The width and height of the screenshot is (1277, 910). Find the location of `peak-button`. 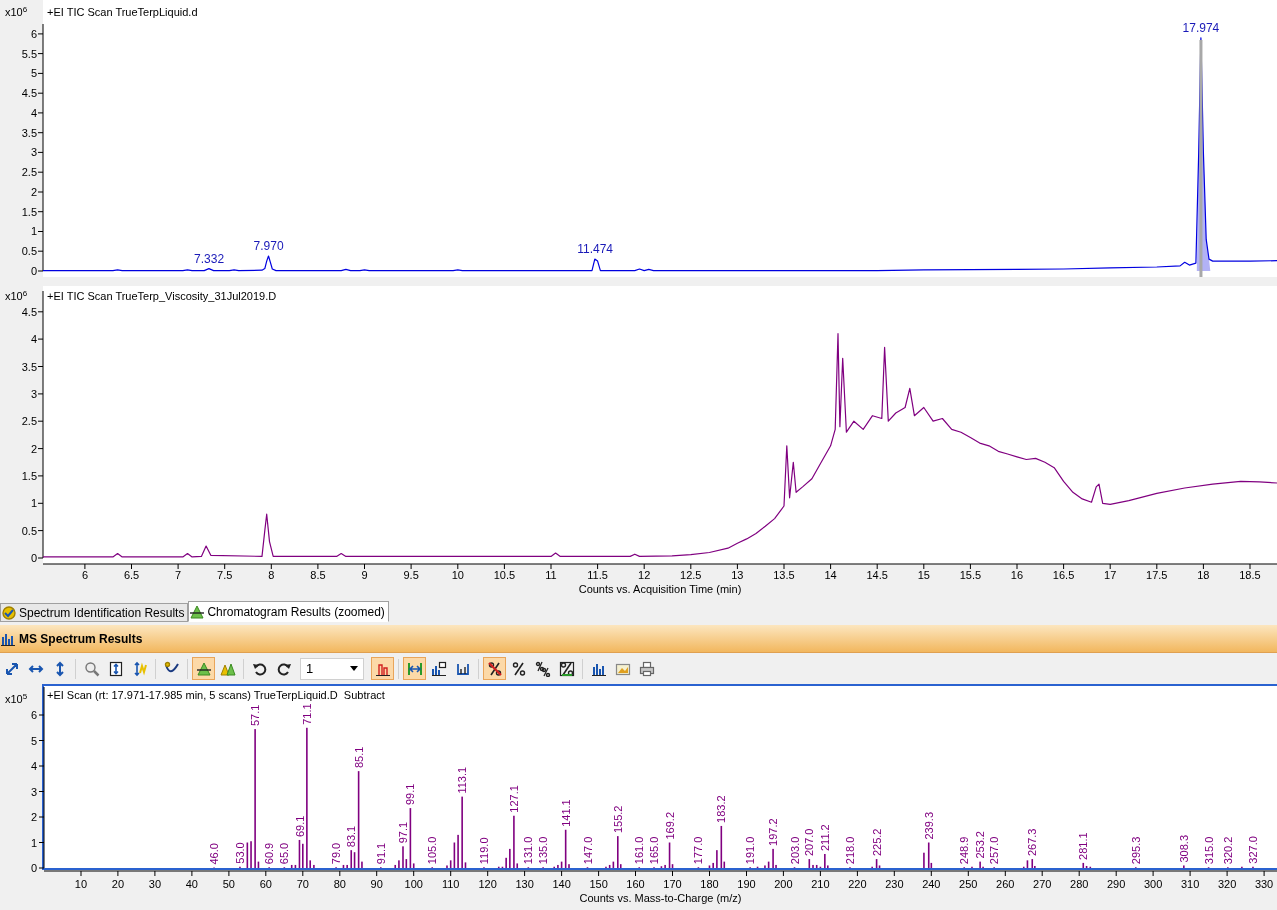

peak-button is located at coordinates (203, 668).